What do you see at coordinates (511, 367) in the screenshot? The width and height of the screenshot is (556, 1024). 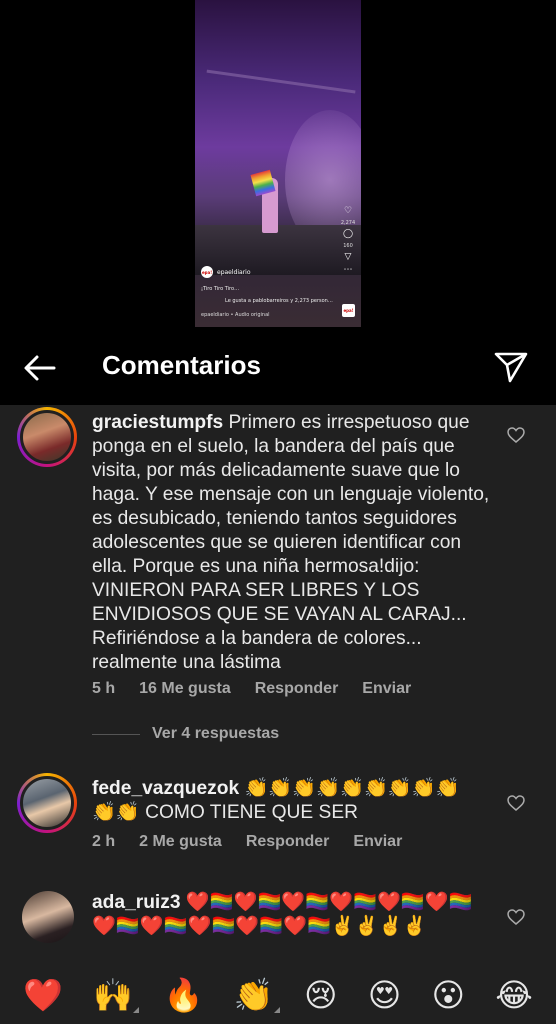 I see `send-icon` at bounding box center [511, 367].